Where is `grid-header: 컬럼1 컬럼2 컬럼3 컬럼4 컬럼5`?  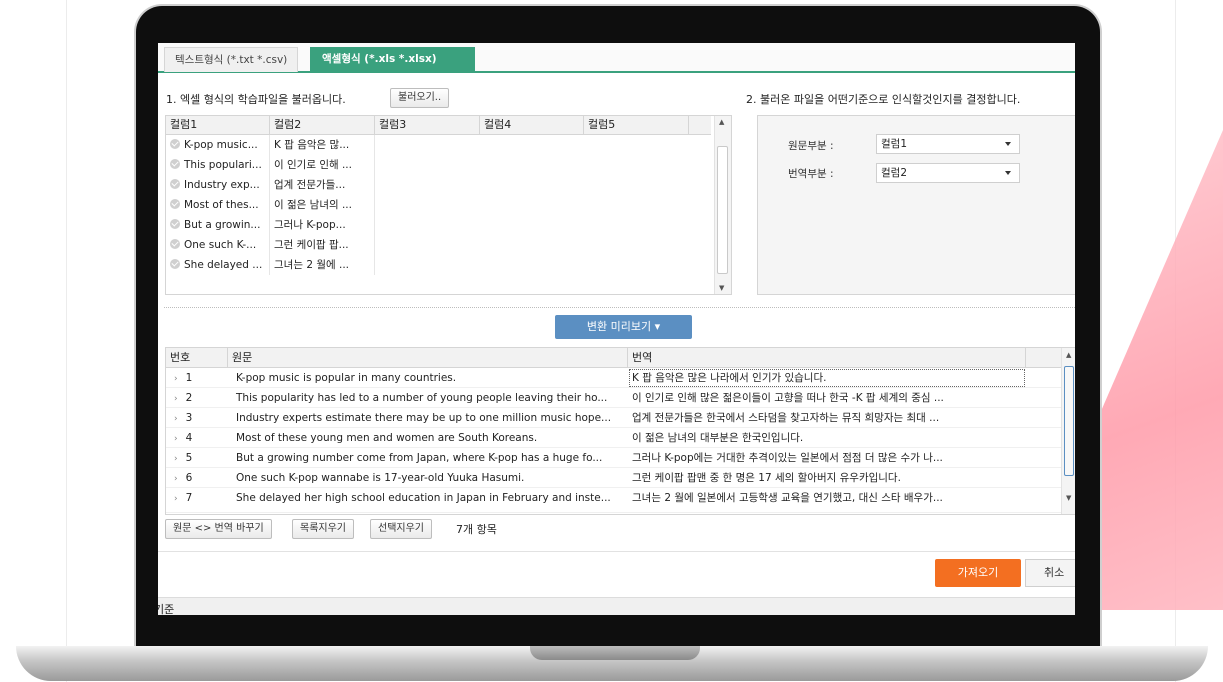
grid-header: 컬럼1 컬럼2 컬럼3 컬럼4 컬럼5 is located at coordinates (438, 125).